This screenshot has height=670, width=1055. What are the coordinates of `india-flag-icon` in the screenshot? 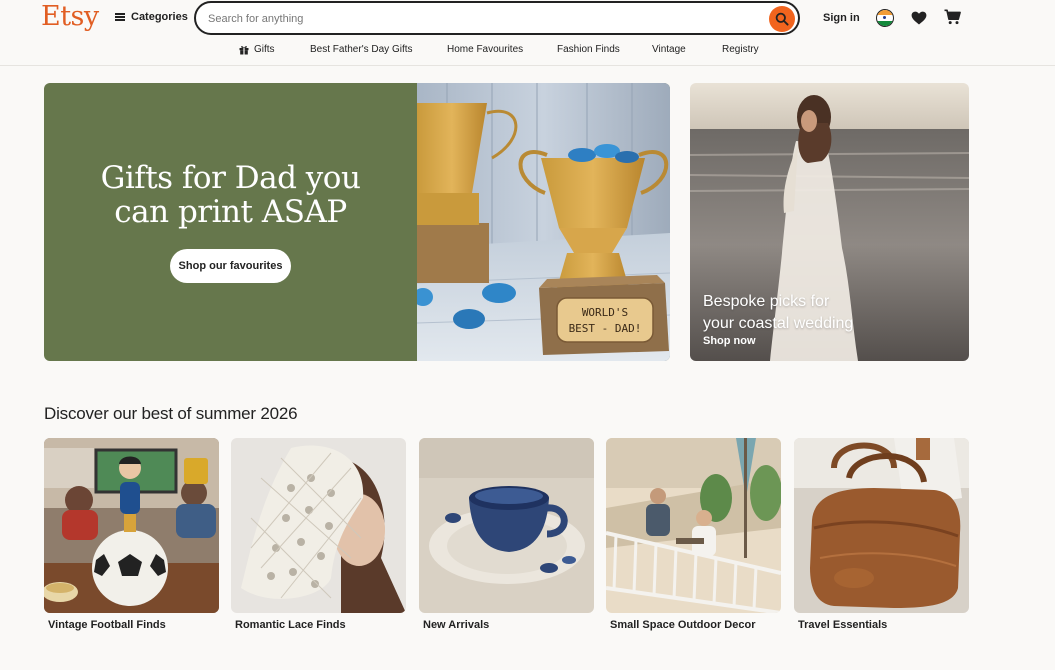 It's located at (885, 18).